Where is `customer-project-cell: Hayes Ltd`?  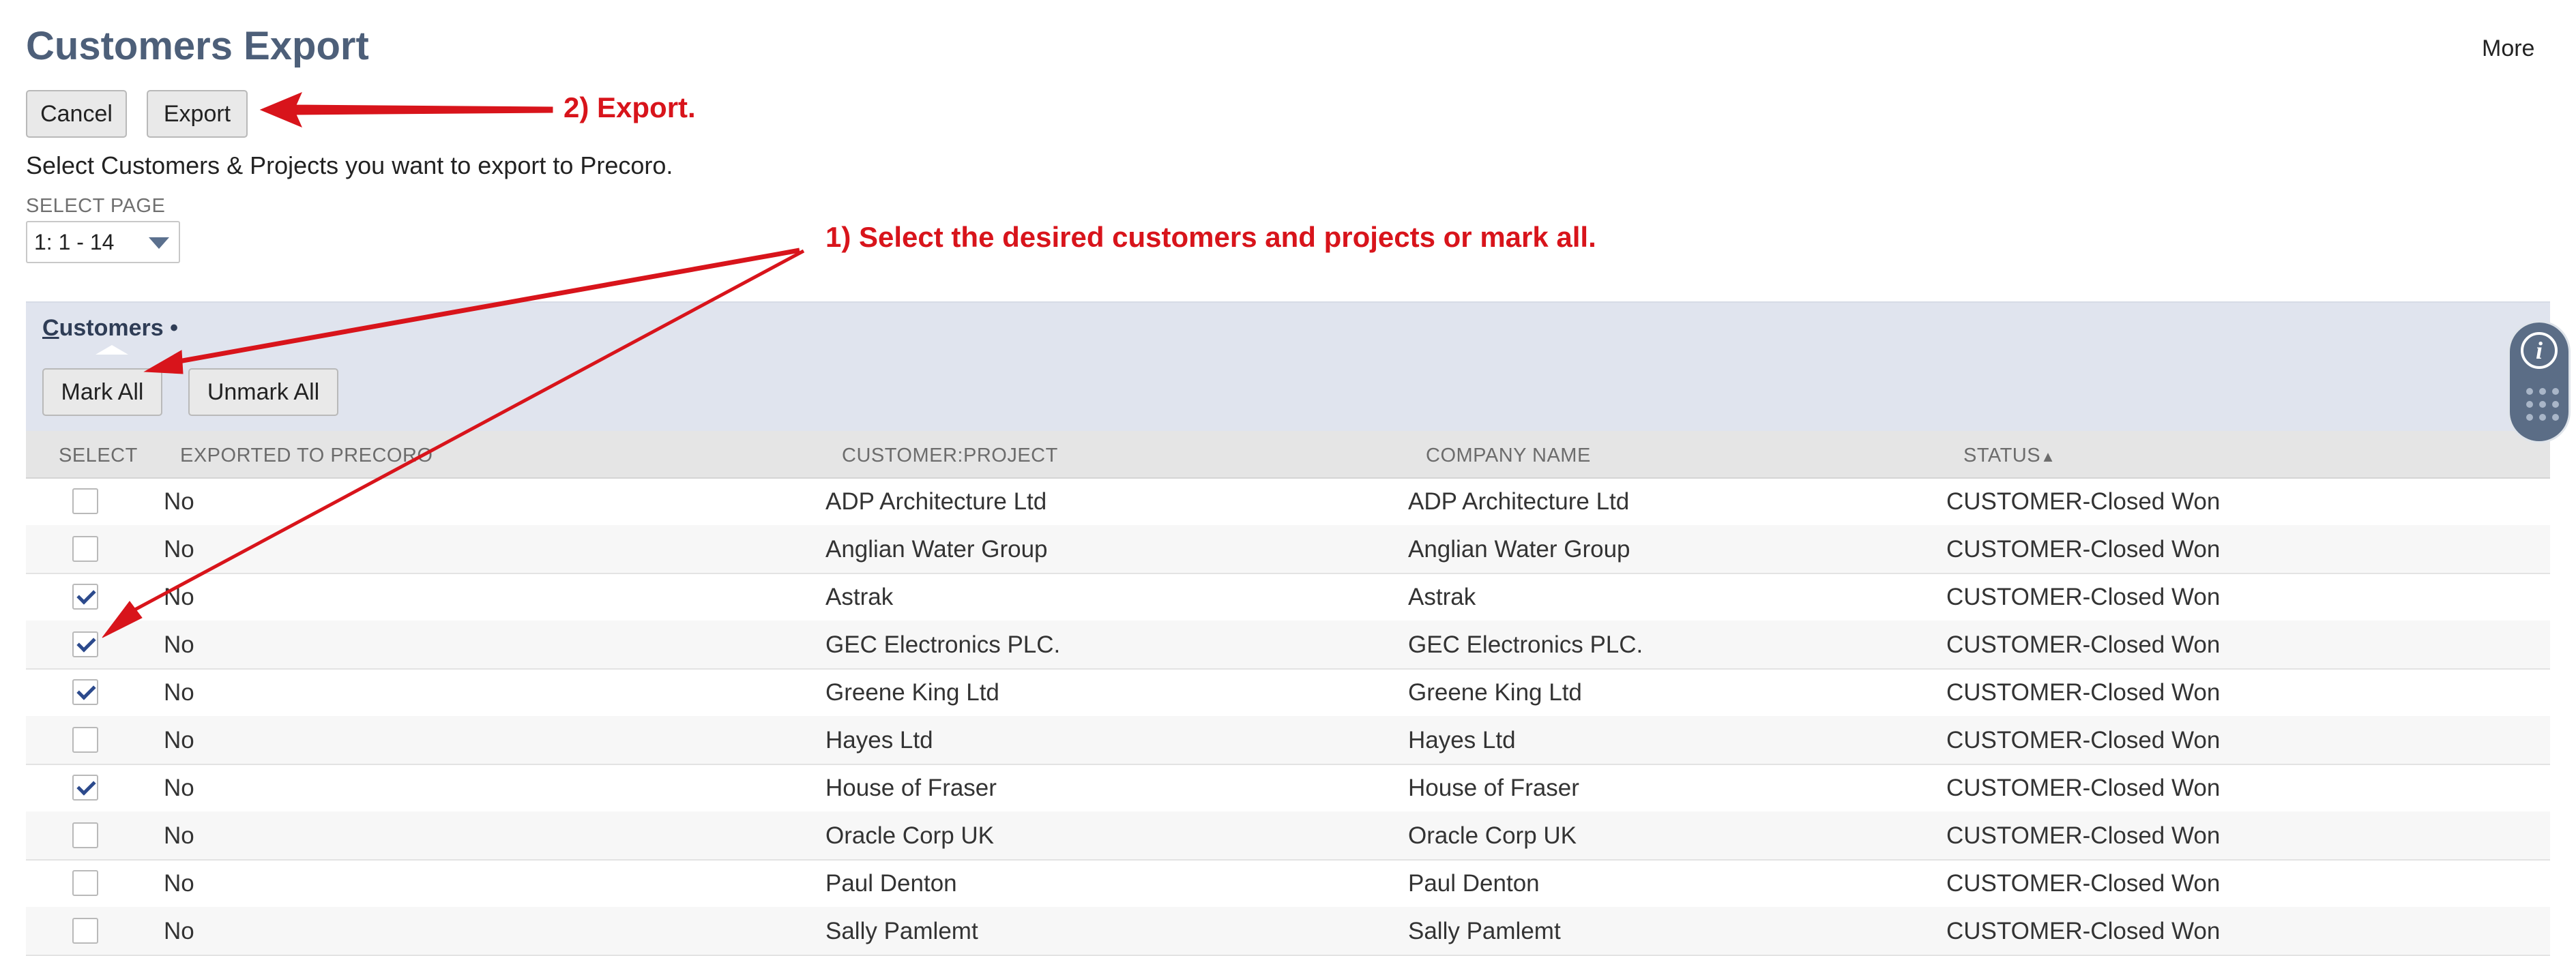
customer-project-cell: Hayes Ltd is located at coordinates (879, 740).